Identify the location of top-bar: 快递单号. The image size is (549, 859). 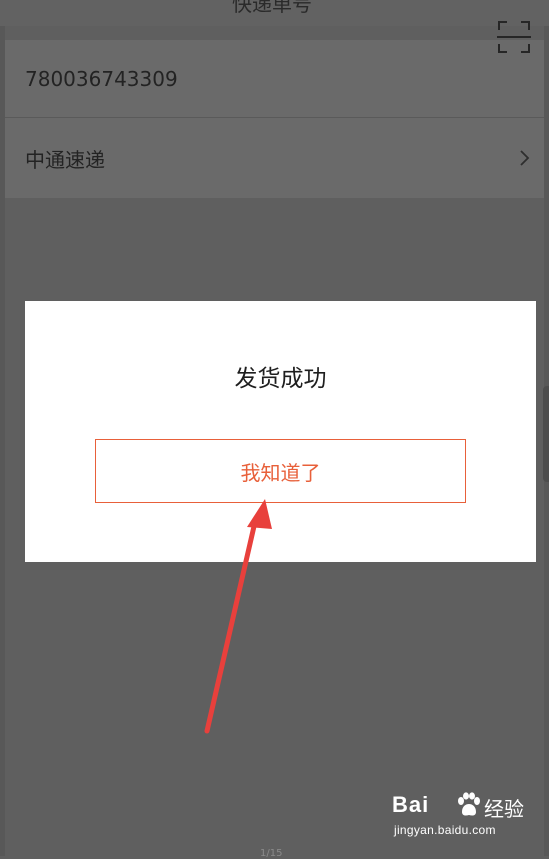
(274, 13).